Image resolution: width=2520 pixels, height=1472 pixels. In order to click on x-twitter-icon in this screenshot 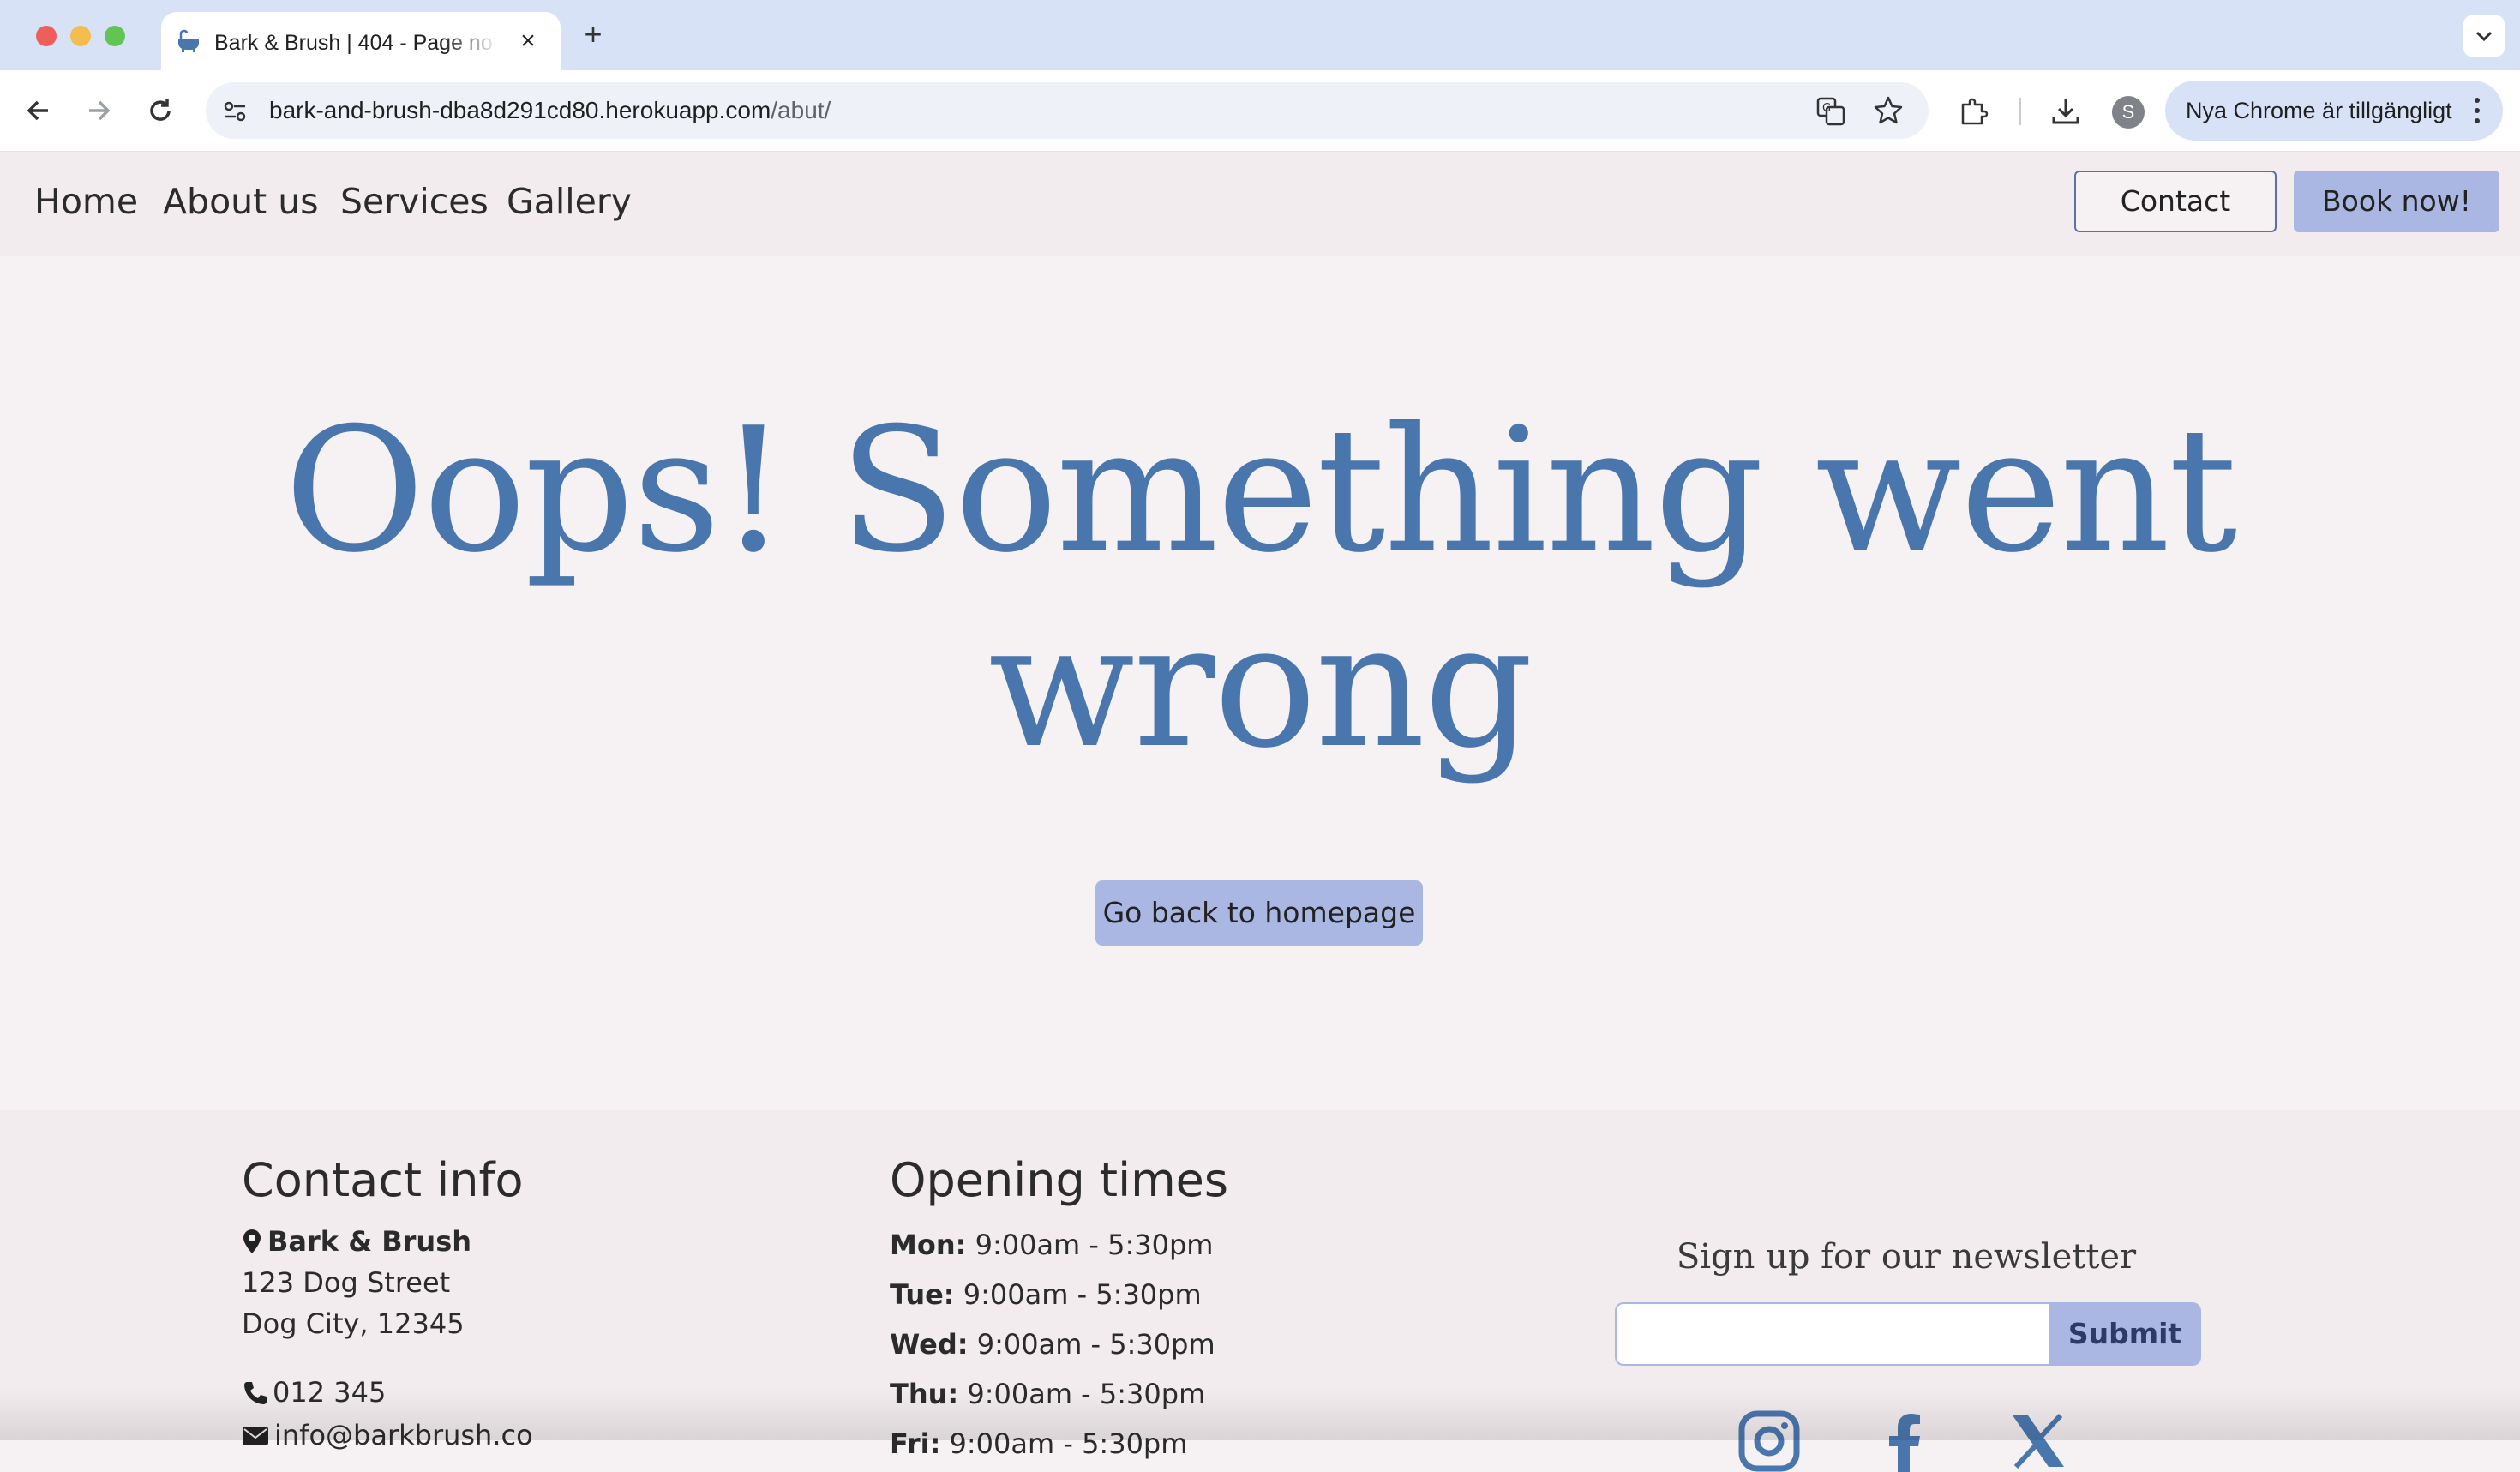, I will do `click(2038, 1441)`.